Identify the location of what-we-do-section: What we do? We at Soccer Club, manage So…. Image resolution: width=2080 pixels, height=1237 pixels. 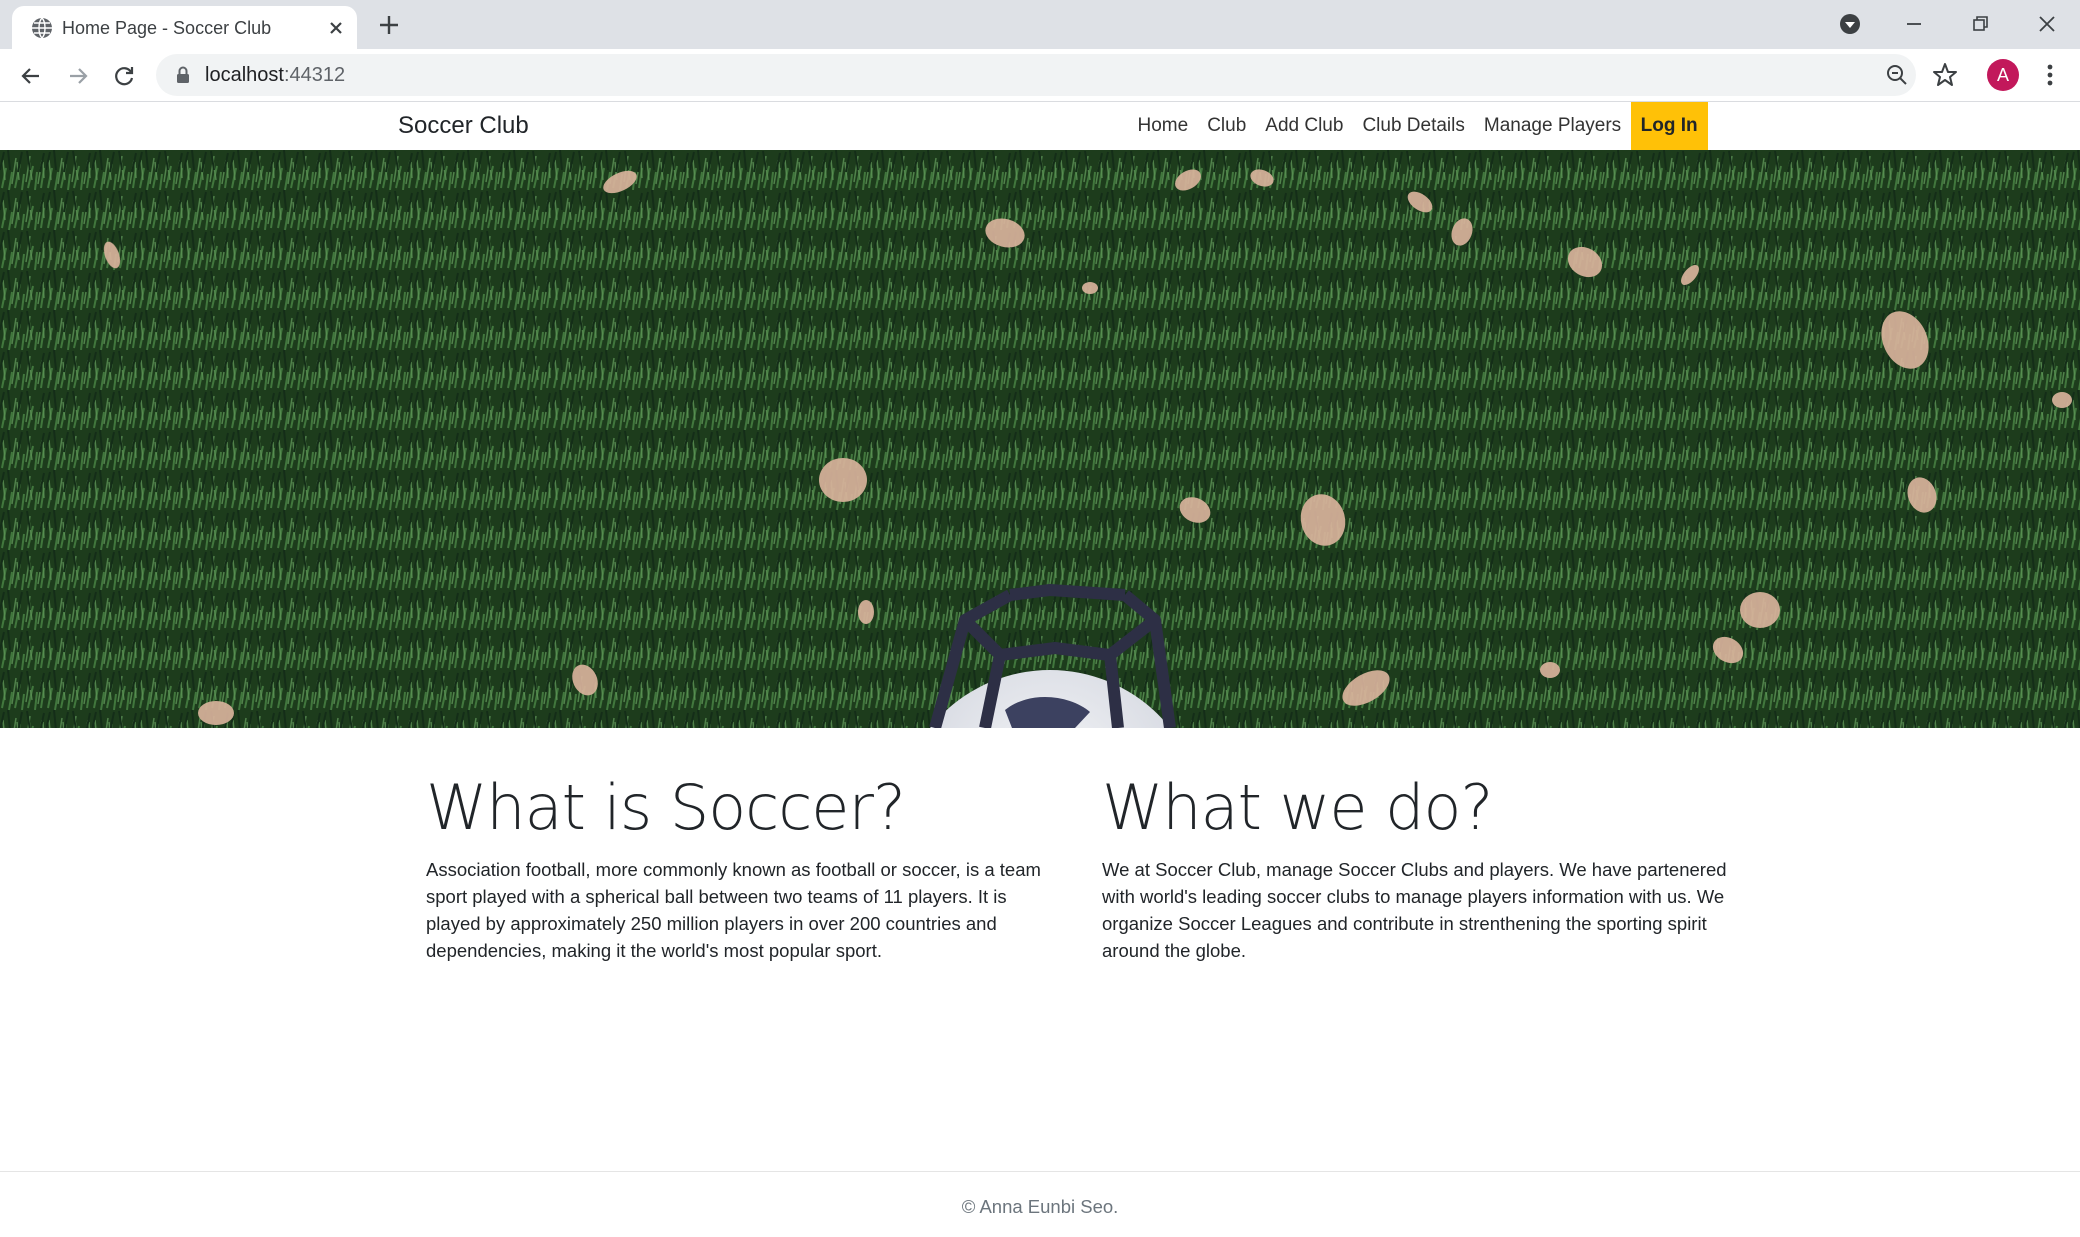
(1417, 867).